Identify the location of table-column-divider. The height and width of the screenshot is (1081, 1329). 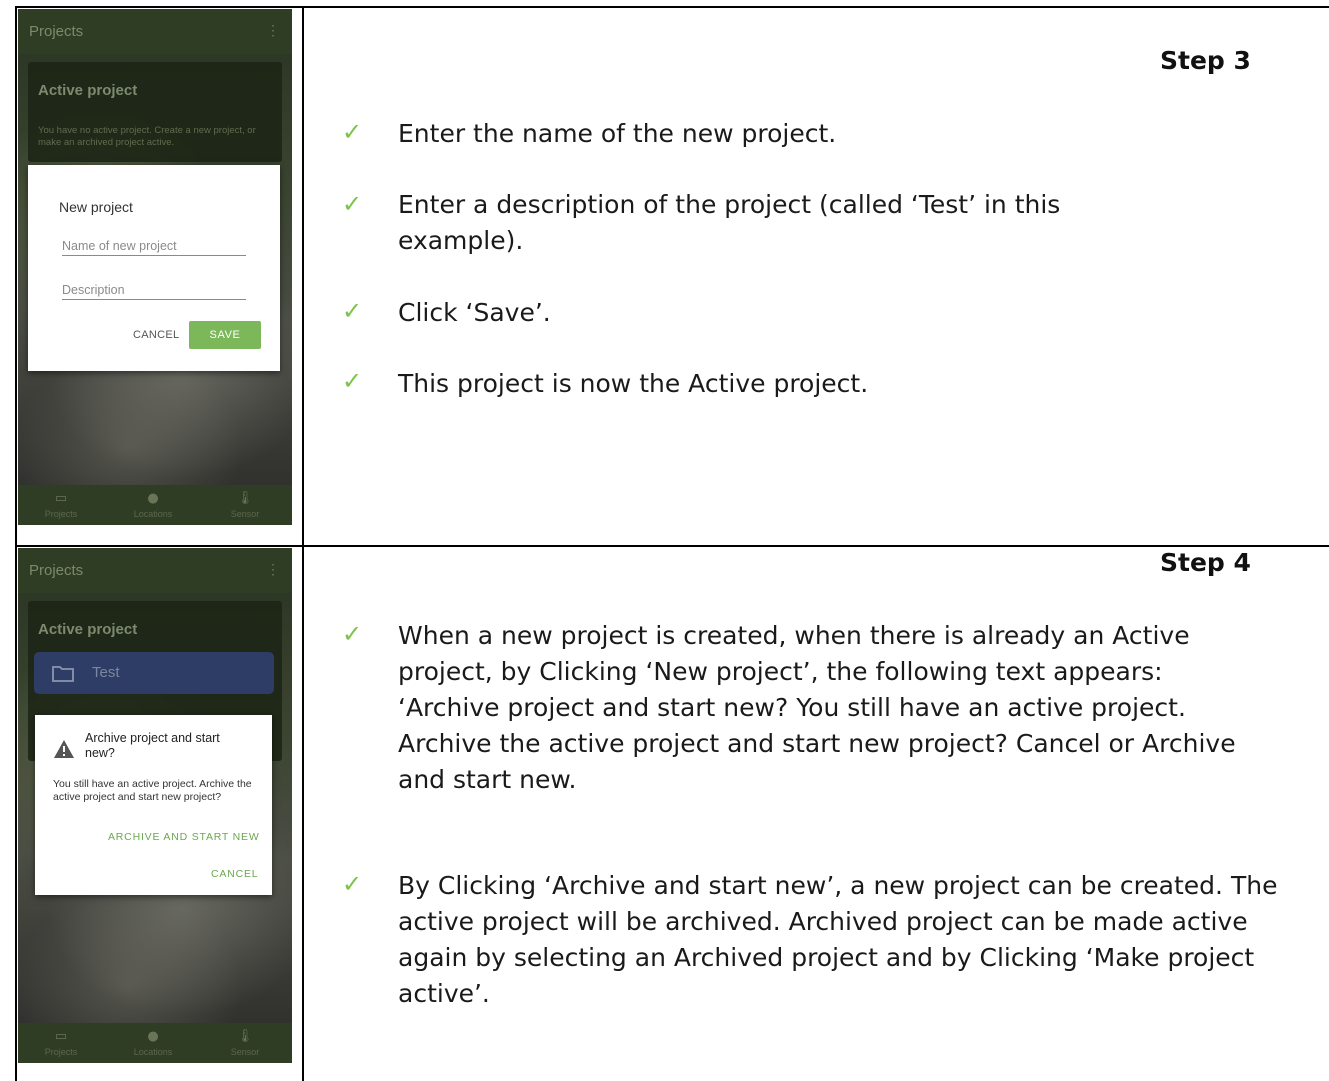
(303, 543).